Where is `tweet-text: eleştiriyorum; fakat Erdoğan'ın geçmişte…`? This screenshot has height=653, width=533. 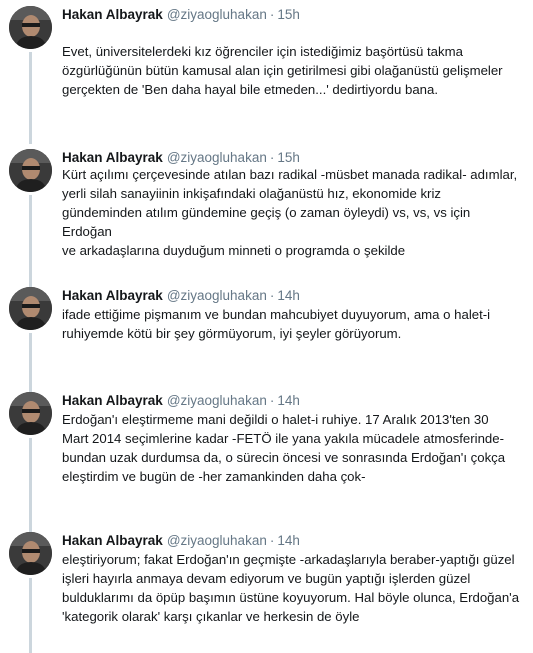 tweet-text: eleştiriyorum; fakat Erdoğan'ın geçmişte… is located at coordinates (291, 588).